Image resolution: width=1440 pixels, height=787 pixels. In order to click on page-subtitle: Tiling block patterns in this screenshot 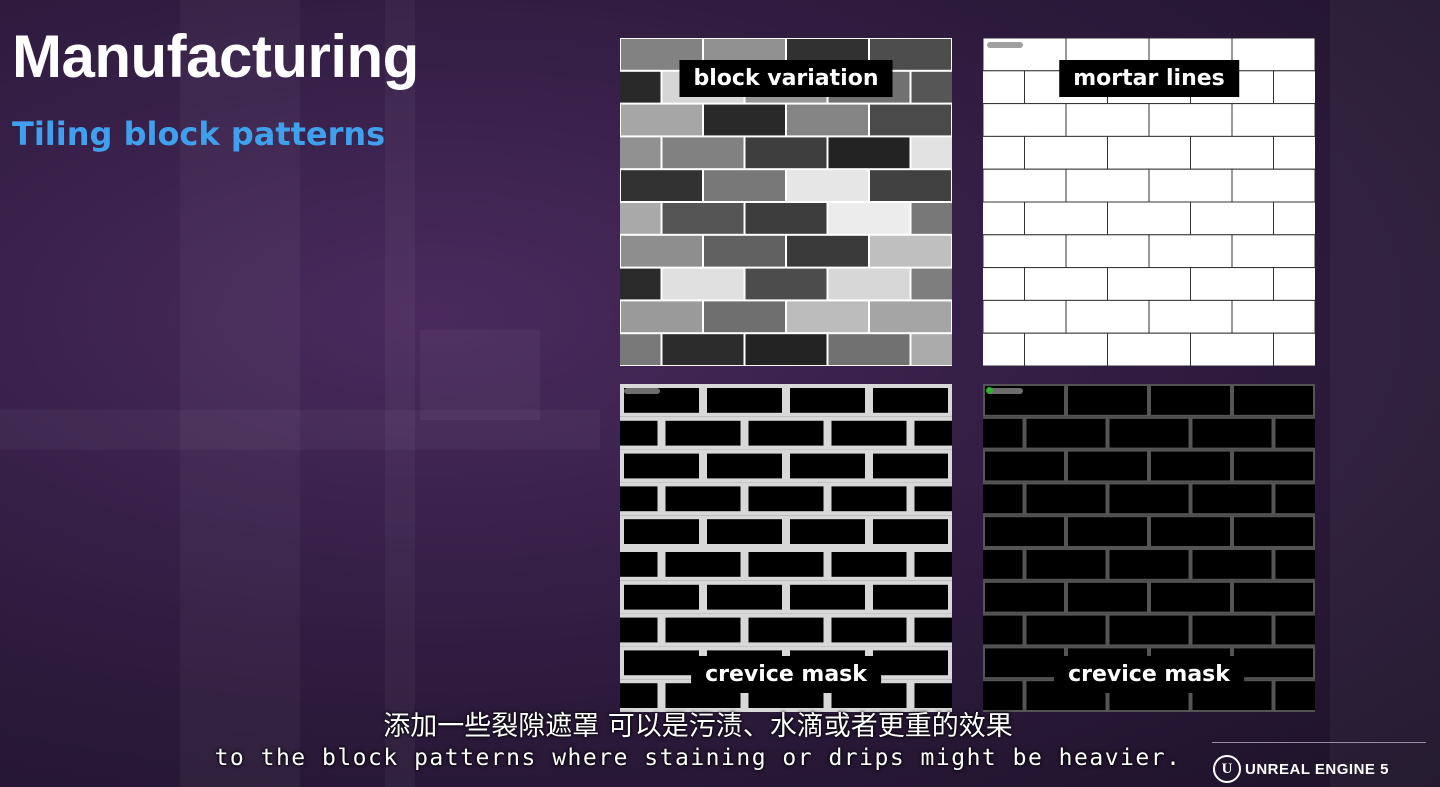, I will do `click(199, 134)`.